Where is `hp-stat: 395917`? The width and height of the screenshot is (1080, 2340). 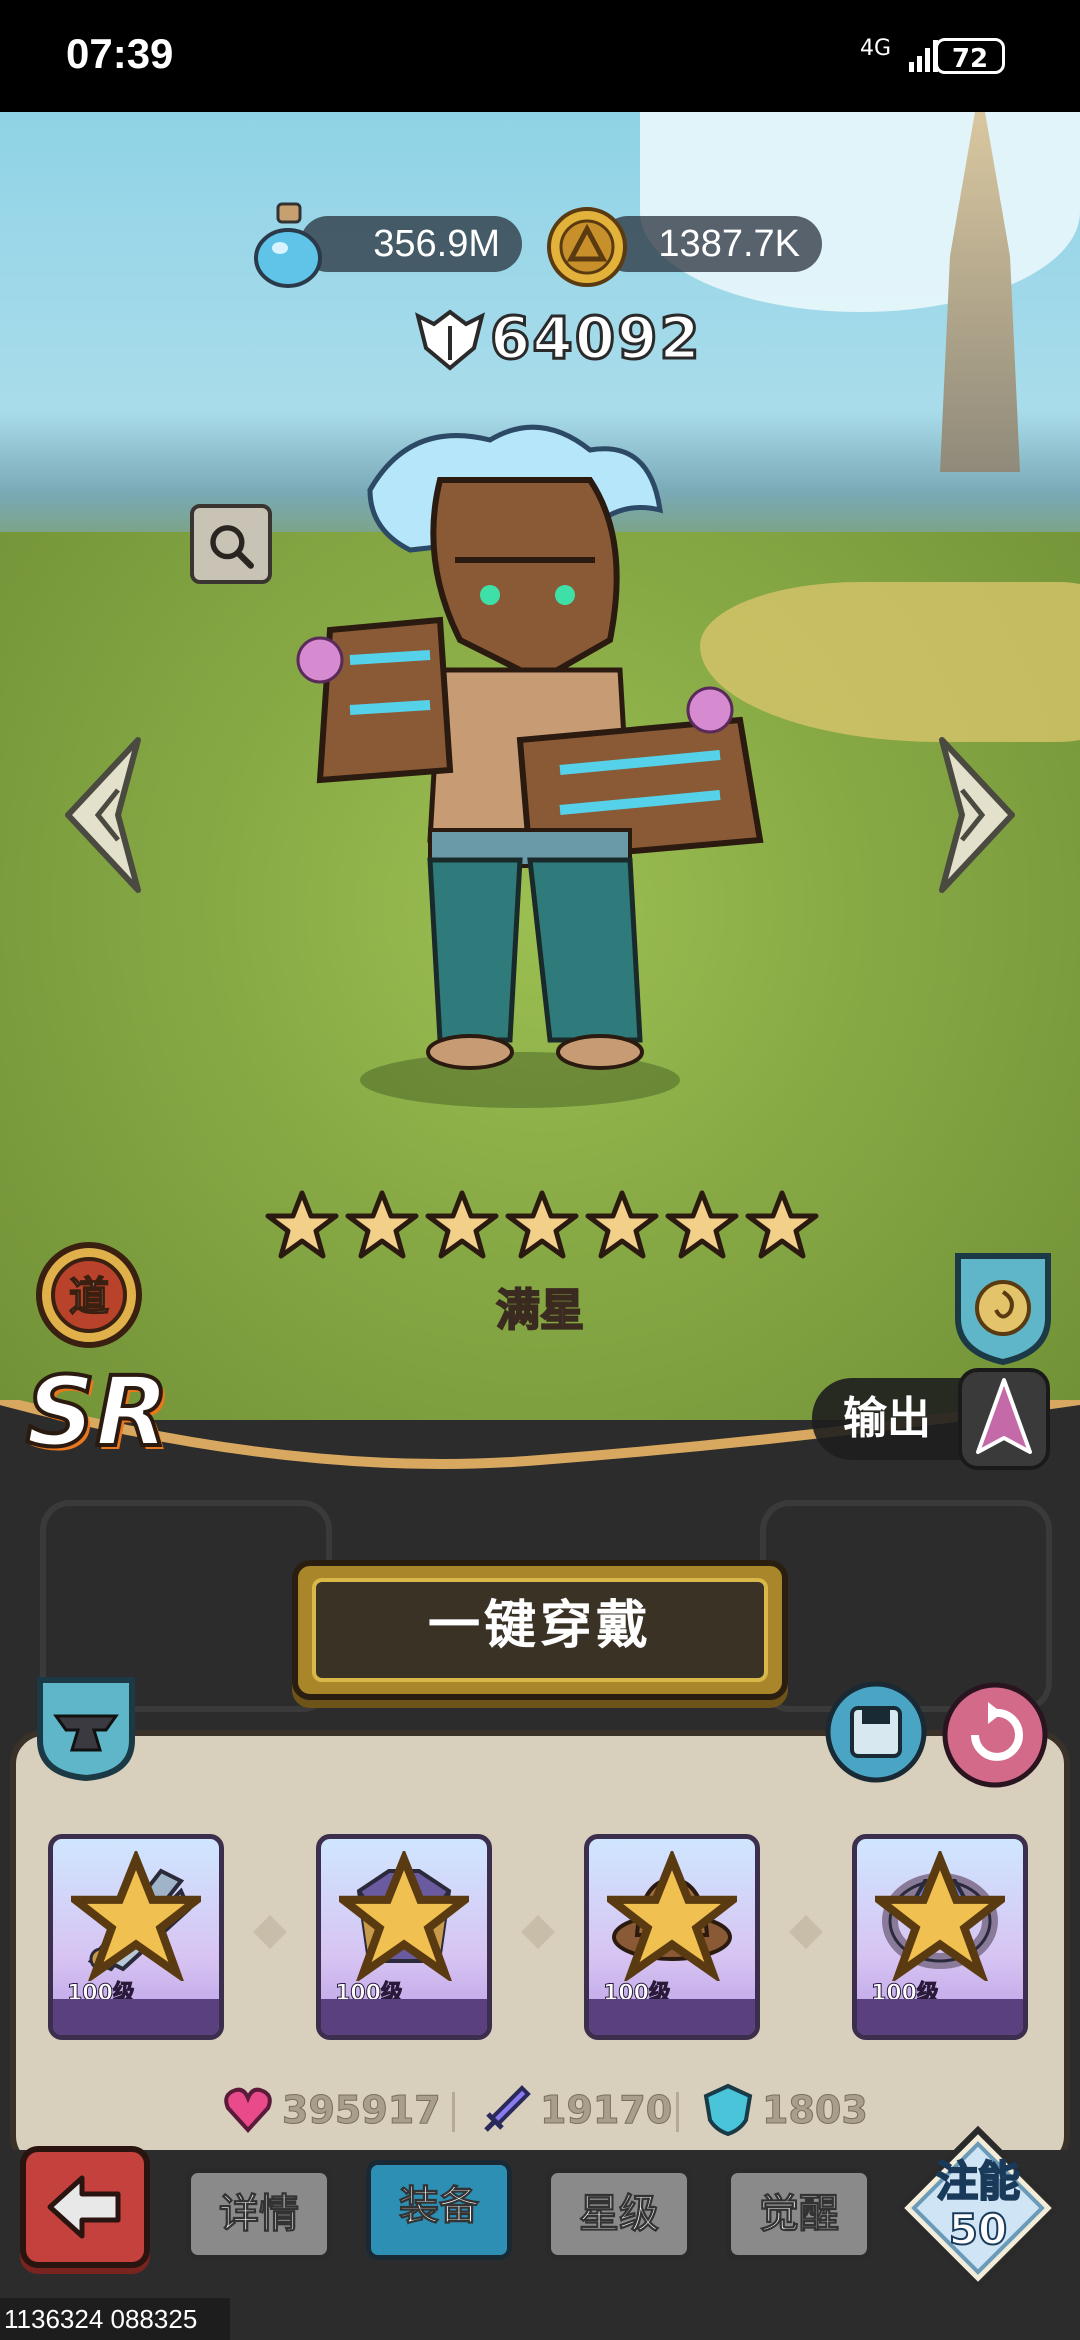 hp-stat: 395917 is located at coordinates (330, 2110).